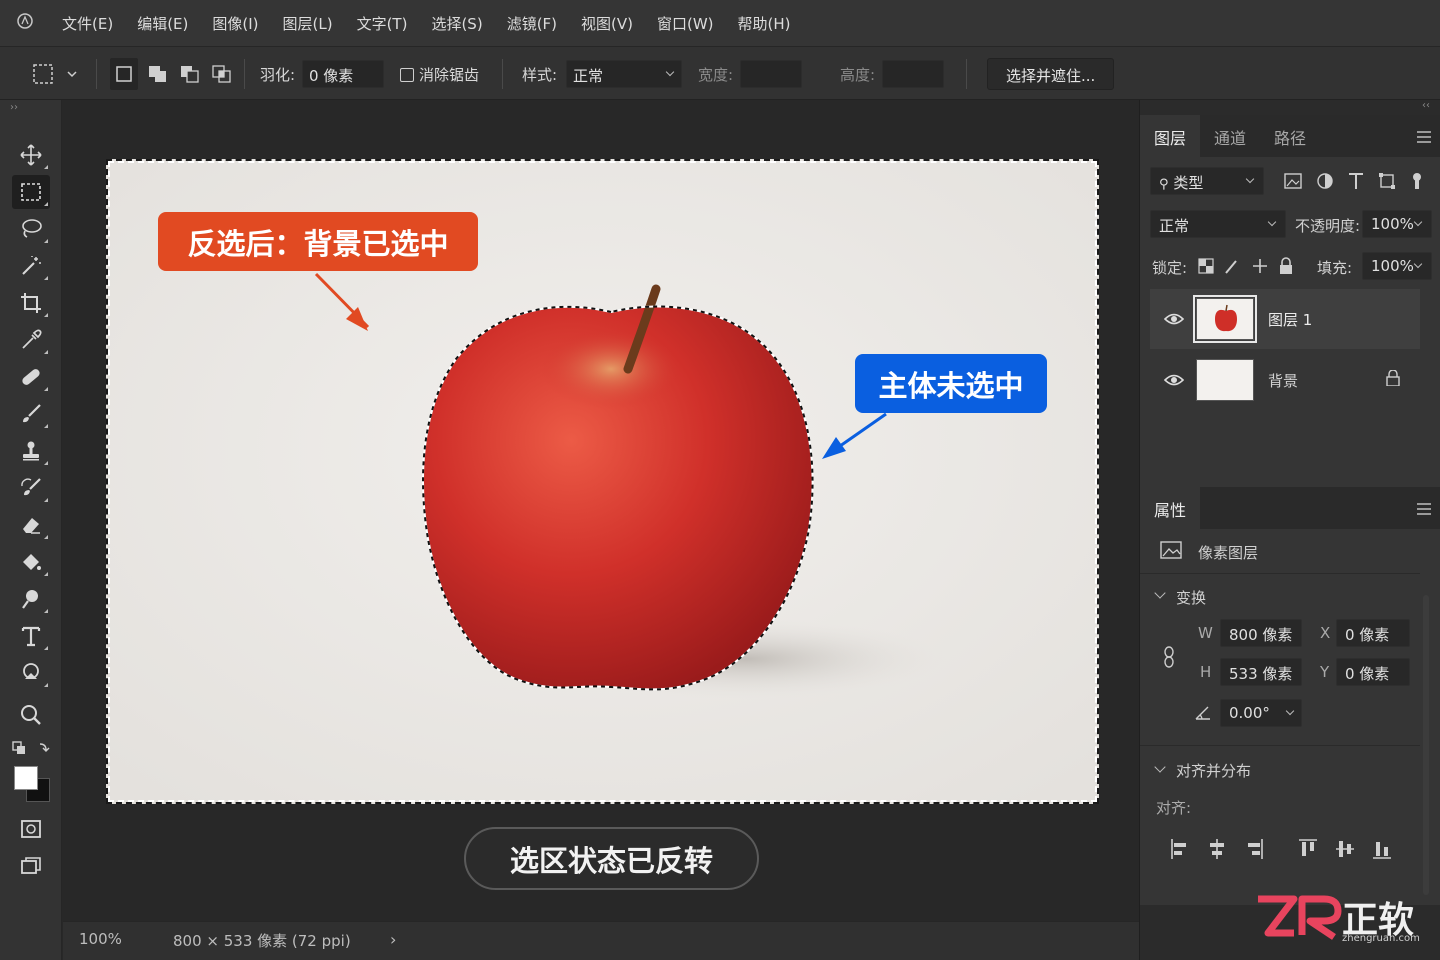 The height and width of the screenshot is (960, 1440). What do you see at coordinates (87, 23) in the screenshot?
I see `menu-file: 文件(E)` at bounding box center [87, 23].